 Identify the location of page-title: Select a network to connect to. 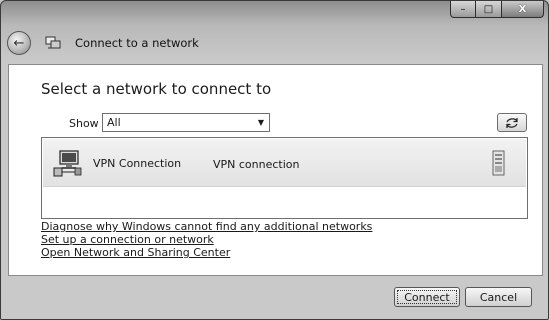
(156, 89).